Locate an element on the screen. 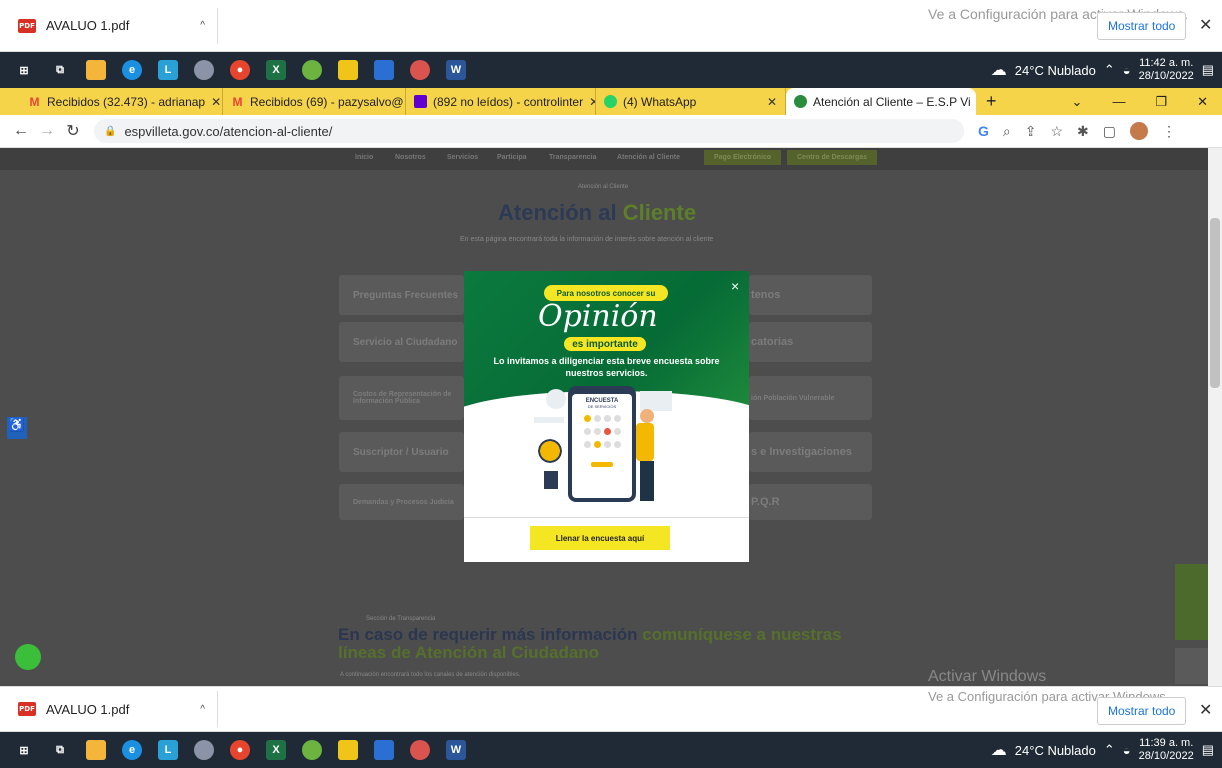  fill-survey-button: Llenar la encuesta aquí is located at coordinates (600, 538).